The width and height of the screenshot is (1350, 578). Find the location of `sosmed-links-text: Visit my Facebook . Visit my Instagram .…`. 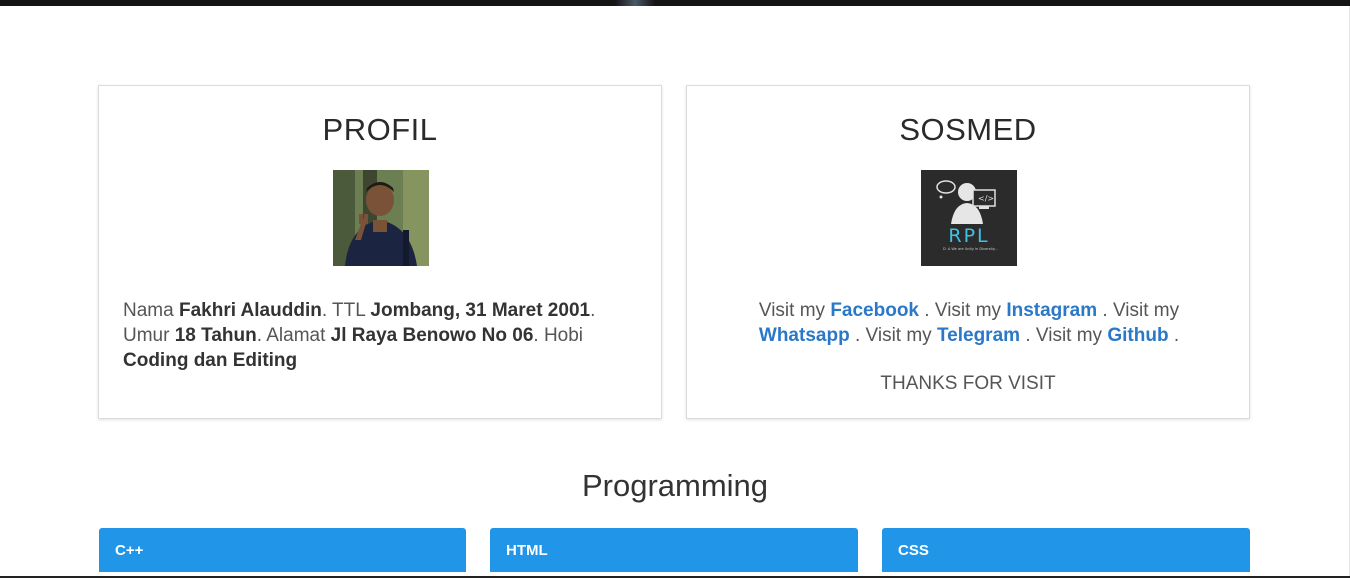

sosmed-links-text: Visit my Facebook . Visit my Instagram .… is located at coordinates (969, 323).